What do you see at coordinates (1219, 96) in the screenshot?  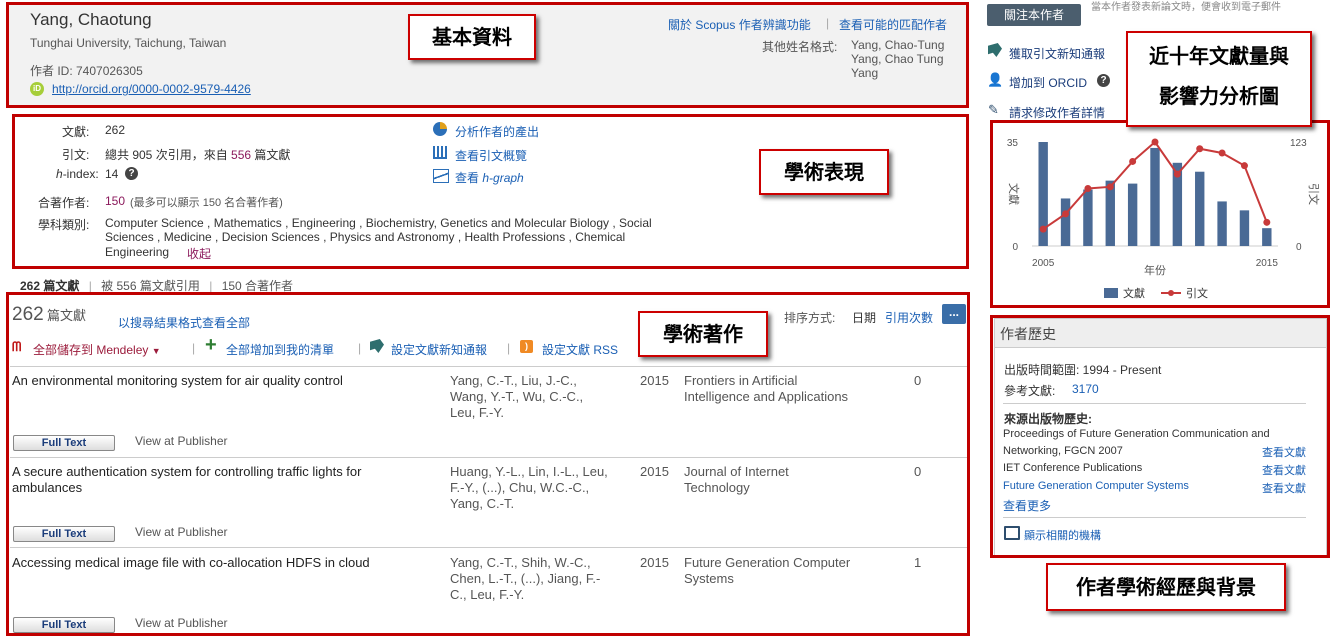 I see `callout-chart-line: 影響力分析圖` at bounding box center [1219, 96].